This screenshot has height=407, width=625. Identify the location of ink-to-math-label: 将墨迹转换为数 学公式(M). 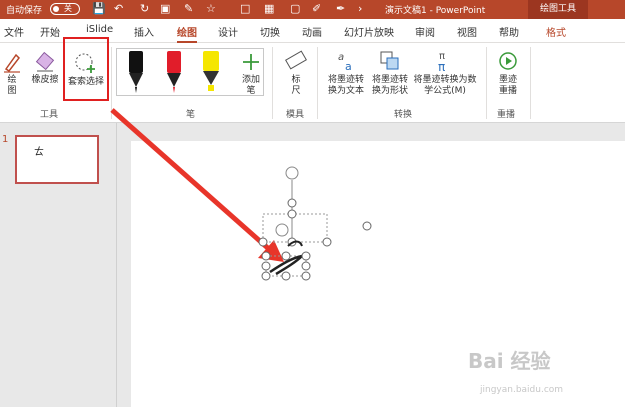
(445, 85).